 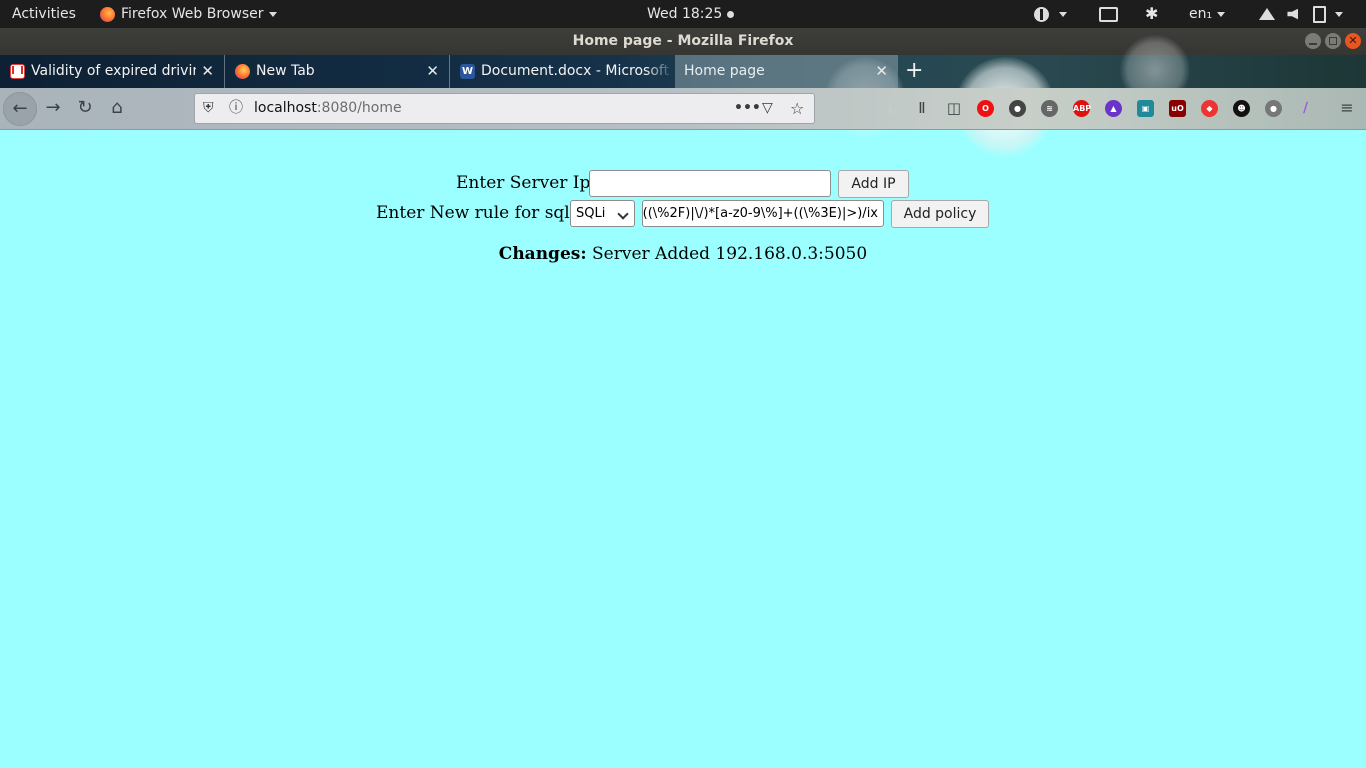 I want to click on bookmark-star-icon: ☆, so click(x=797, y=108).